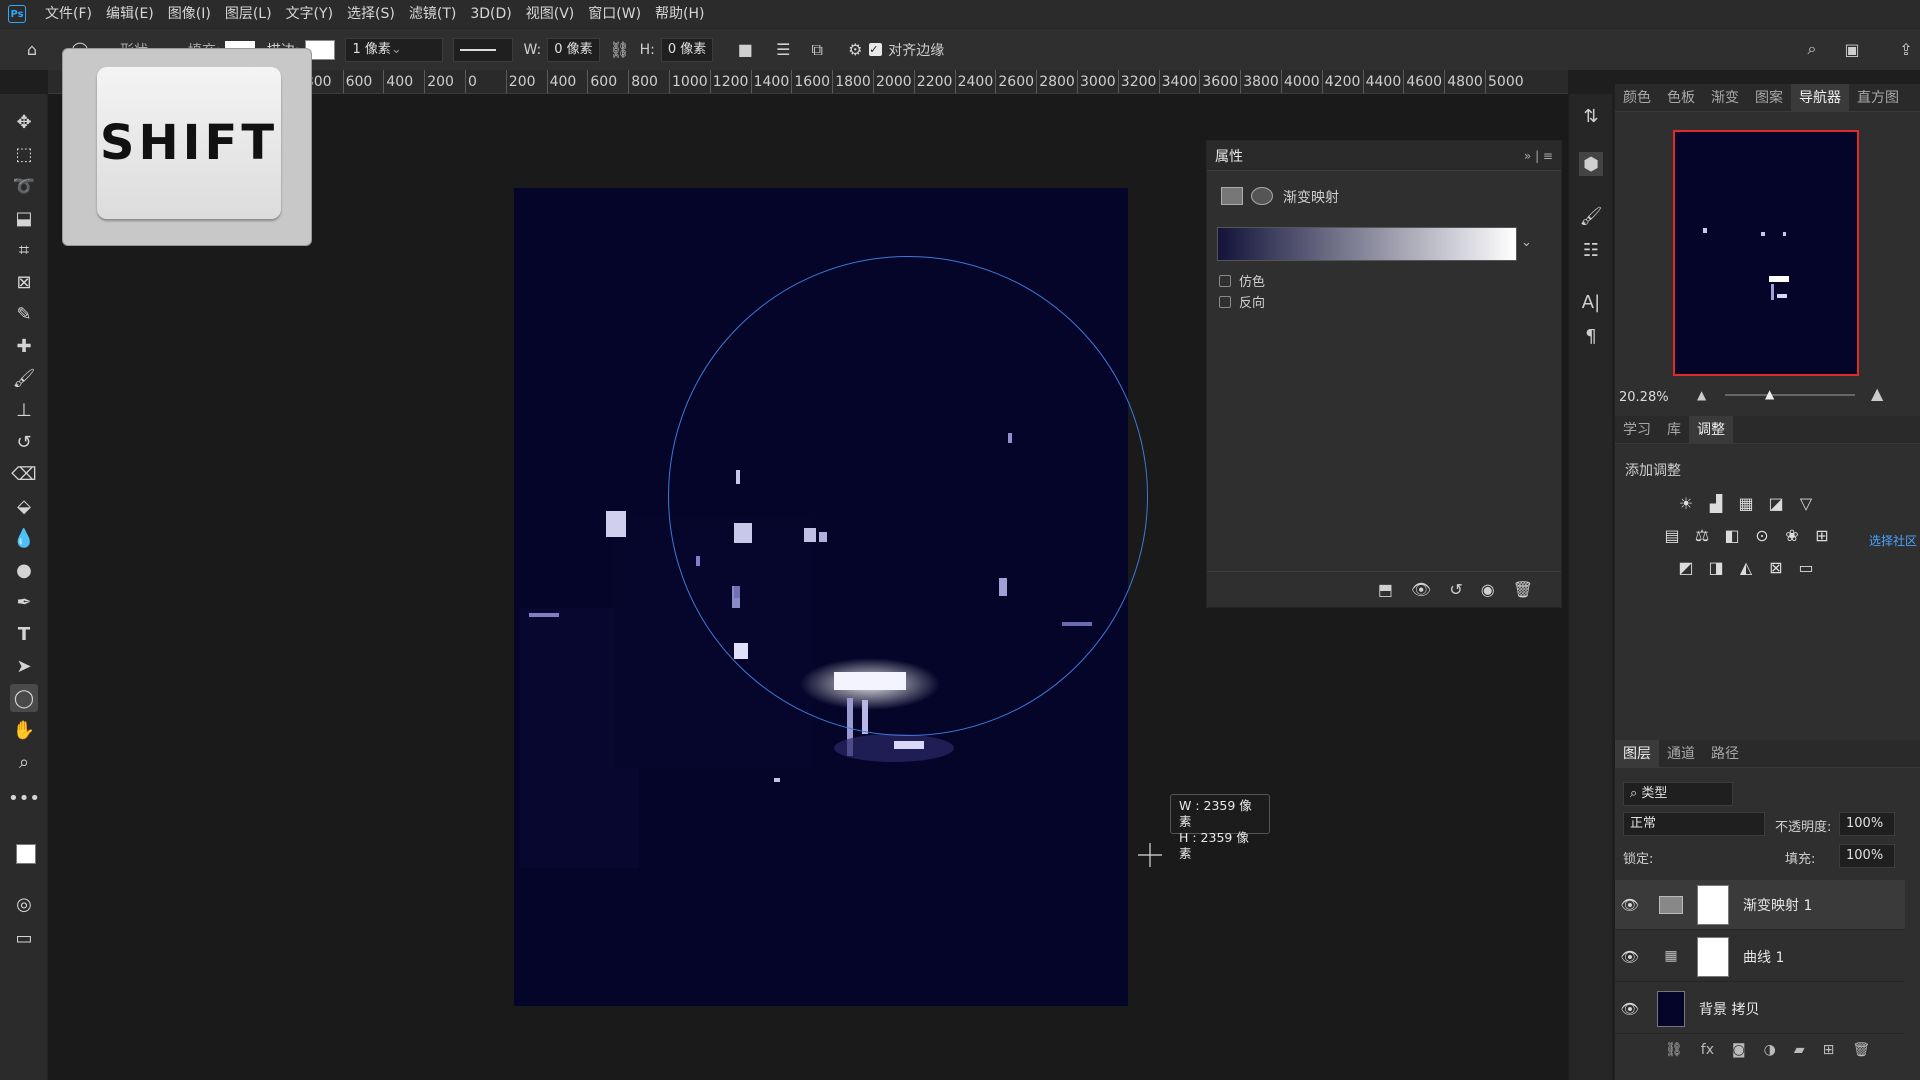 The width and height of the screenshot is (1920, 1080). I want to click on move-tool-icon: ✥, so click(24, 122).